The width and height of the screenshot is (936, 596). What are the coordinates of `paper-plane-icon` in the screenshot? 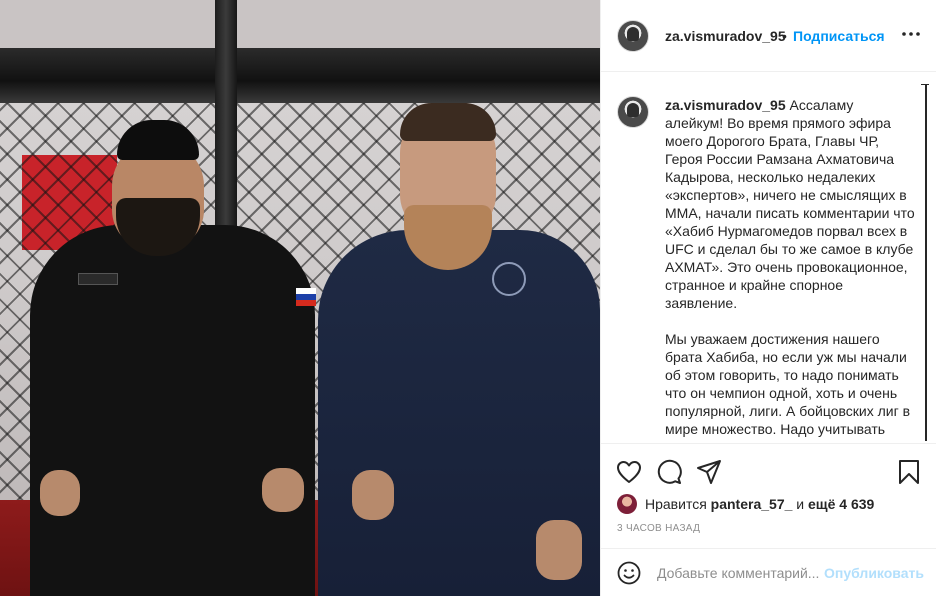 It's located at (709, 472).